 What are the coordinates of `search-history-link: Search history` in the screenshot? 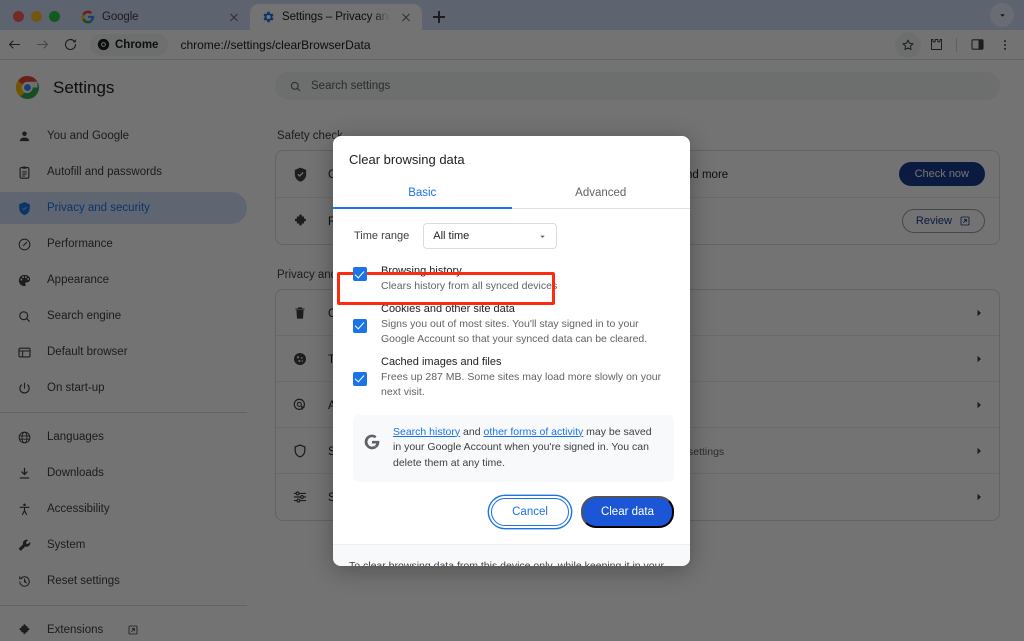 It's located at (426, 432).